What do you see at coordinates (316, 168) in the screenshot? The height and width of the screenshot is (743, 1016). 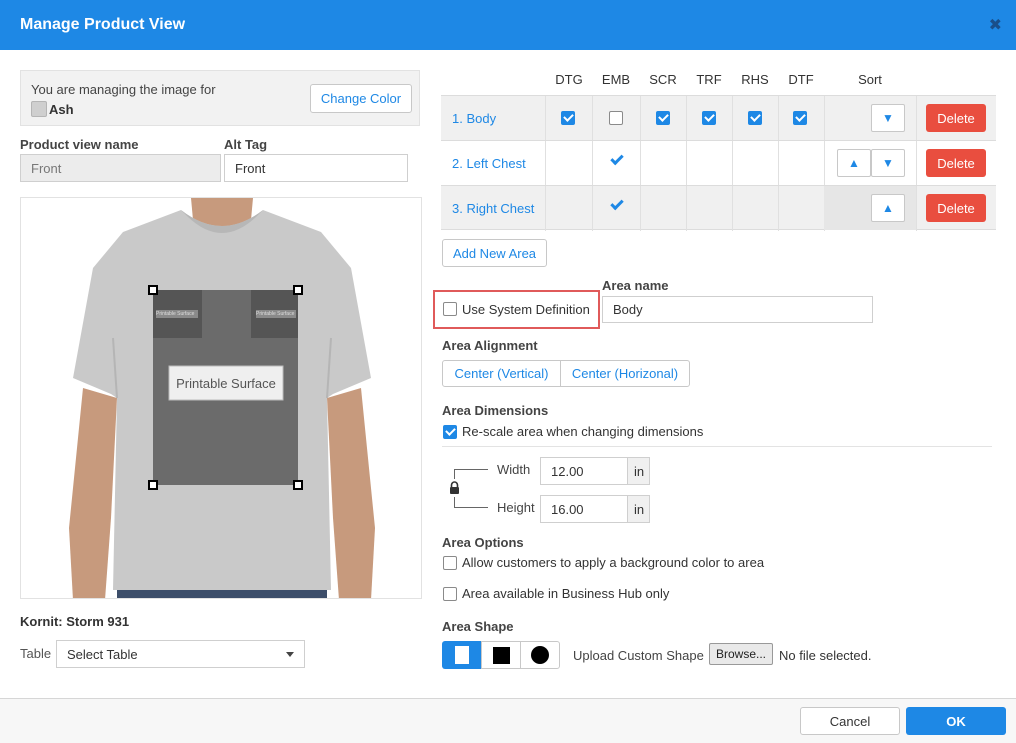 I see `alt-tag-input: Front` at bounding box center [316, 168].